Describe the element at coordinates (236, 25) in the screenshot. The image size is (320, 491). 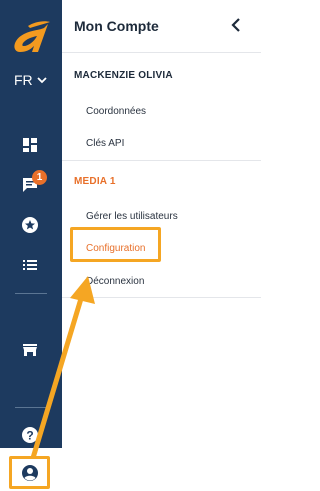
I see `chevron-left-icon` at that location.